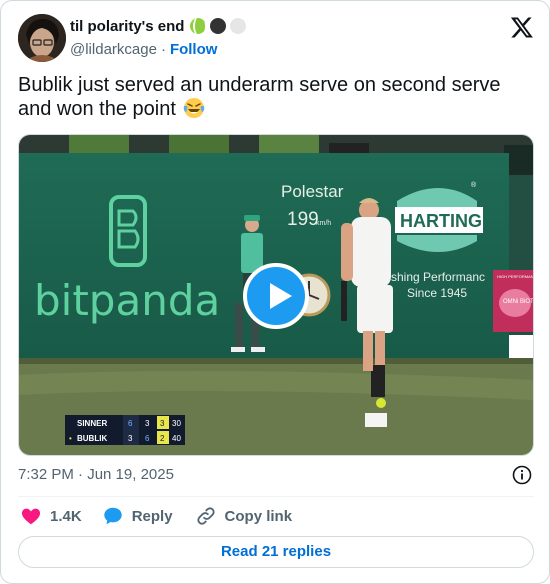 The width and height of the screenshot is (550, 584). I want to click on laughing-with-tears-emoji, so click(194, 108).